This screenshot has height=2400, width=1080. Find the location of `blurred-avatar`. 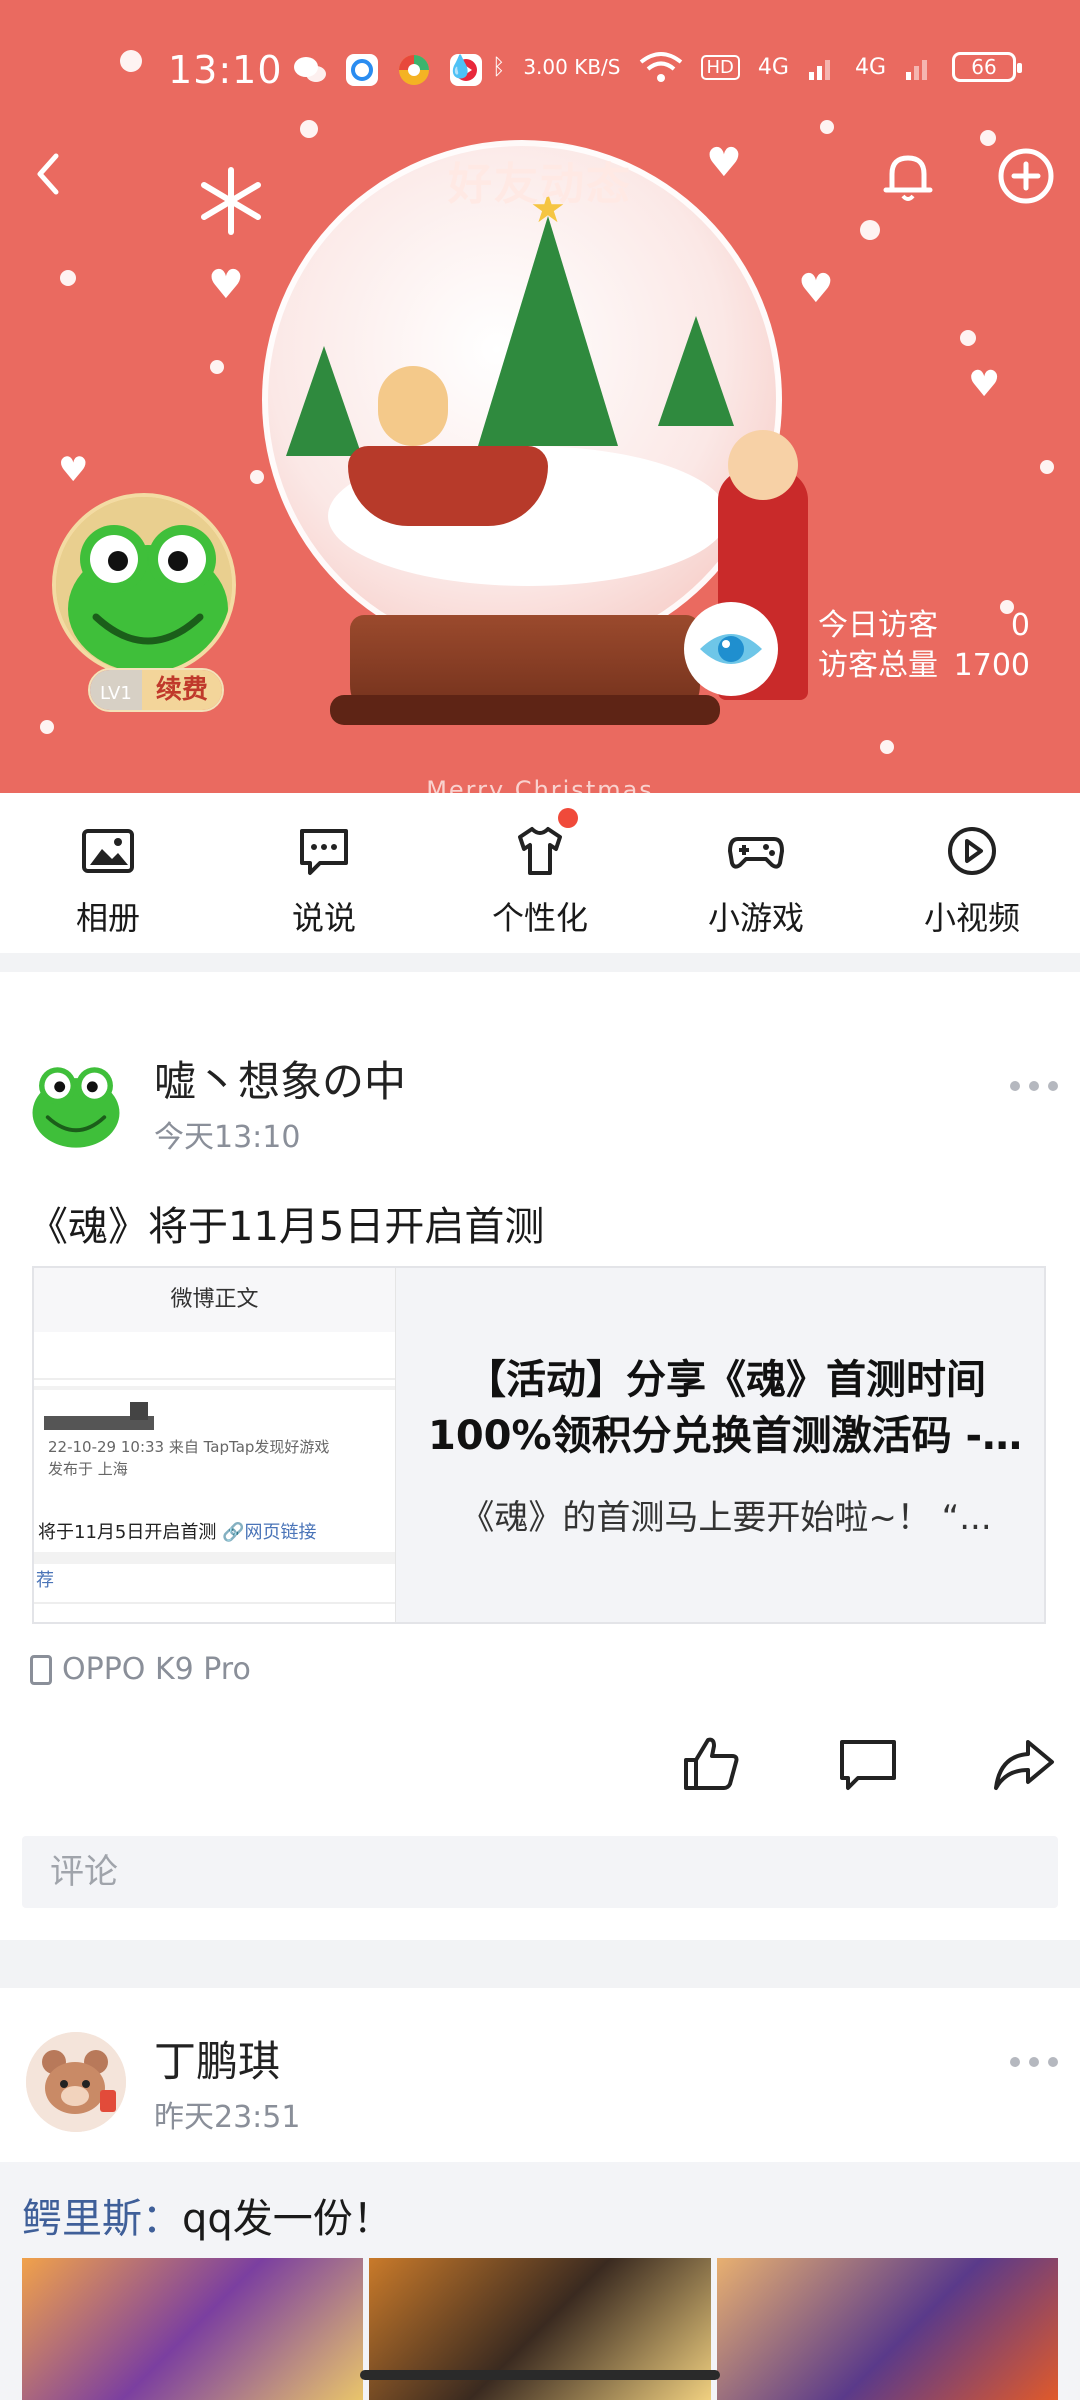

blurred-avatar is located at coordinates (139, 1411).